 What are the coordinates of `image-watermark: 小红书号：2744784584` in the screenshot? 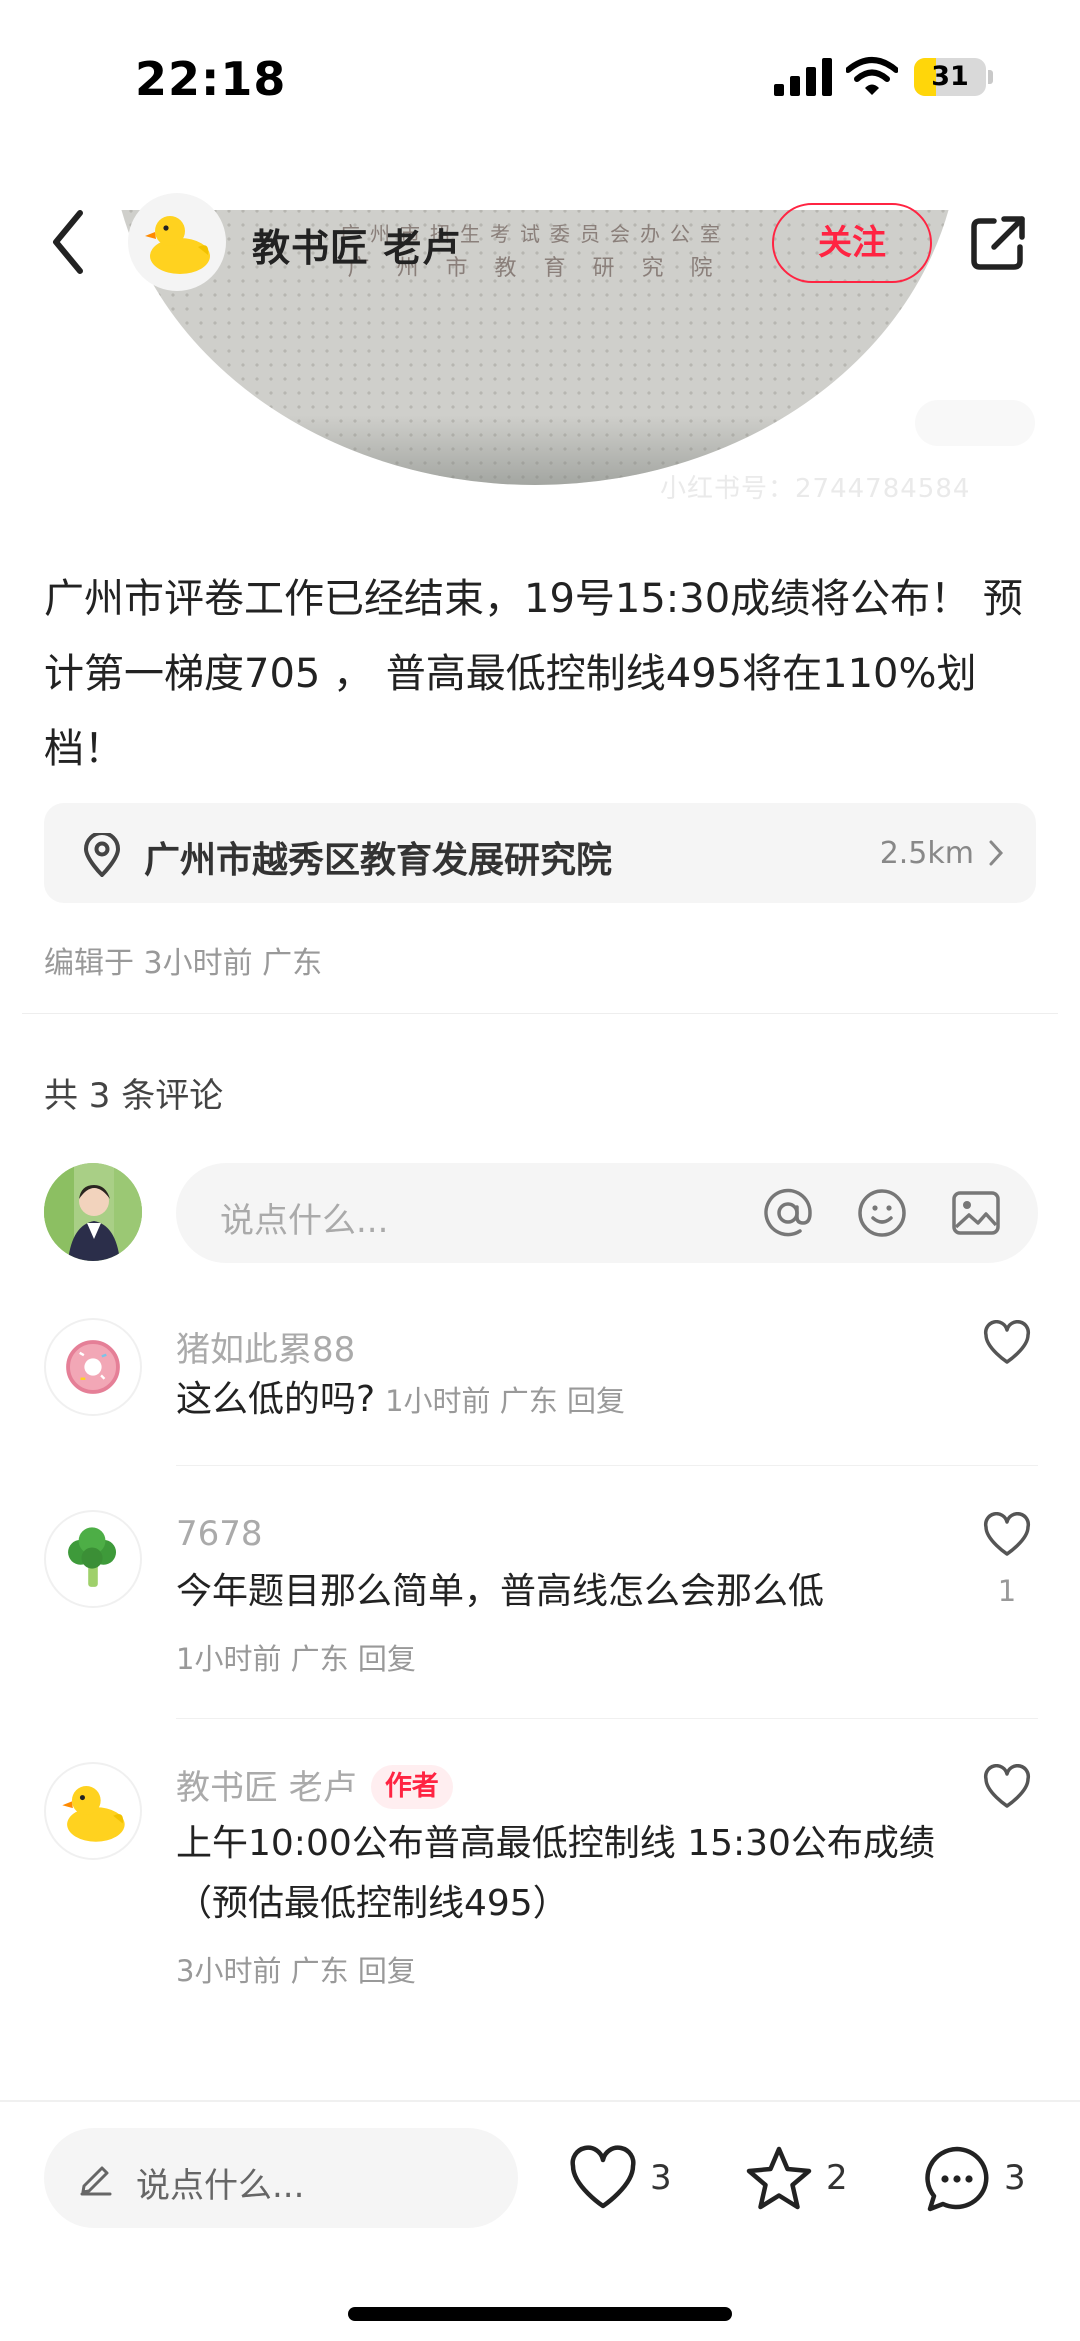 It's located at (815, 489).